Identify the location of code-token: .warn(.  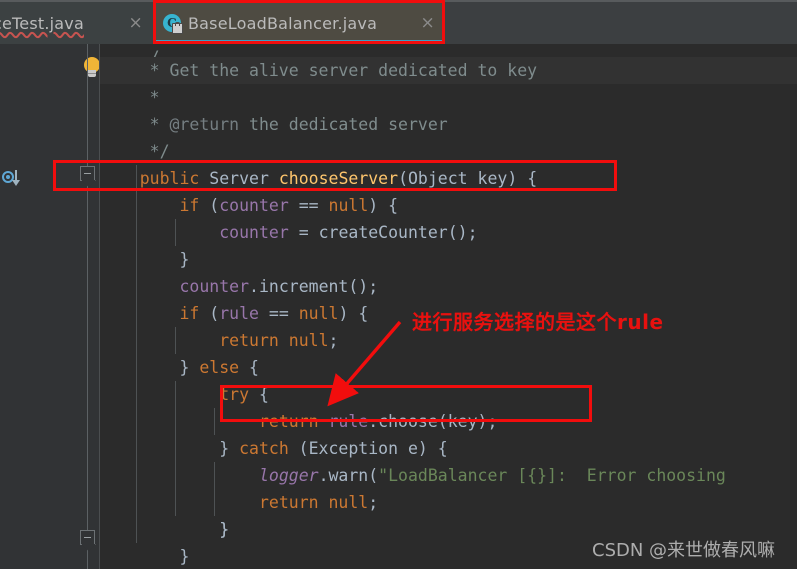
(348, 475).